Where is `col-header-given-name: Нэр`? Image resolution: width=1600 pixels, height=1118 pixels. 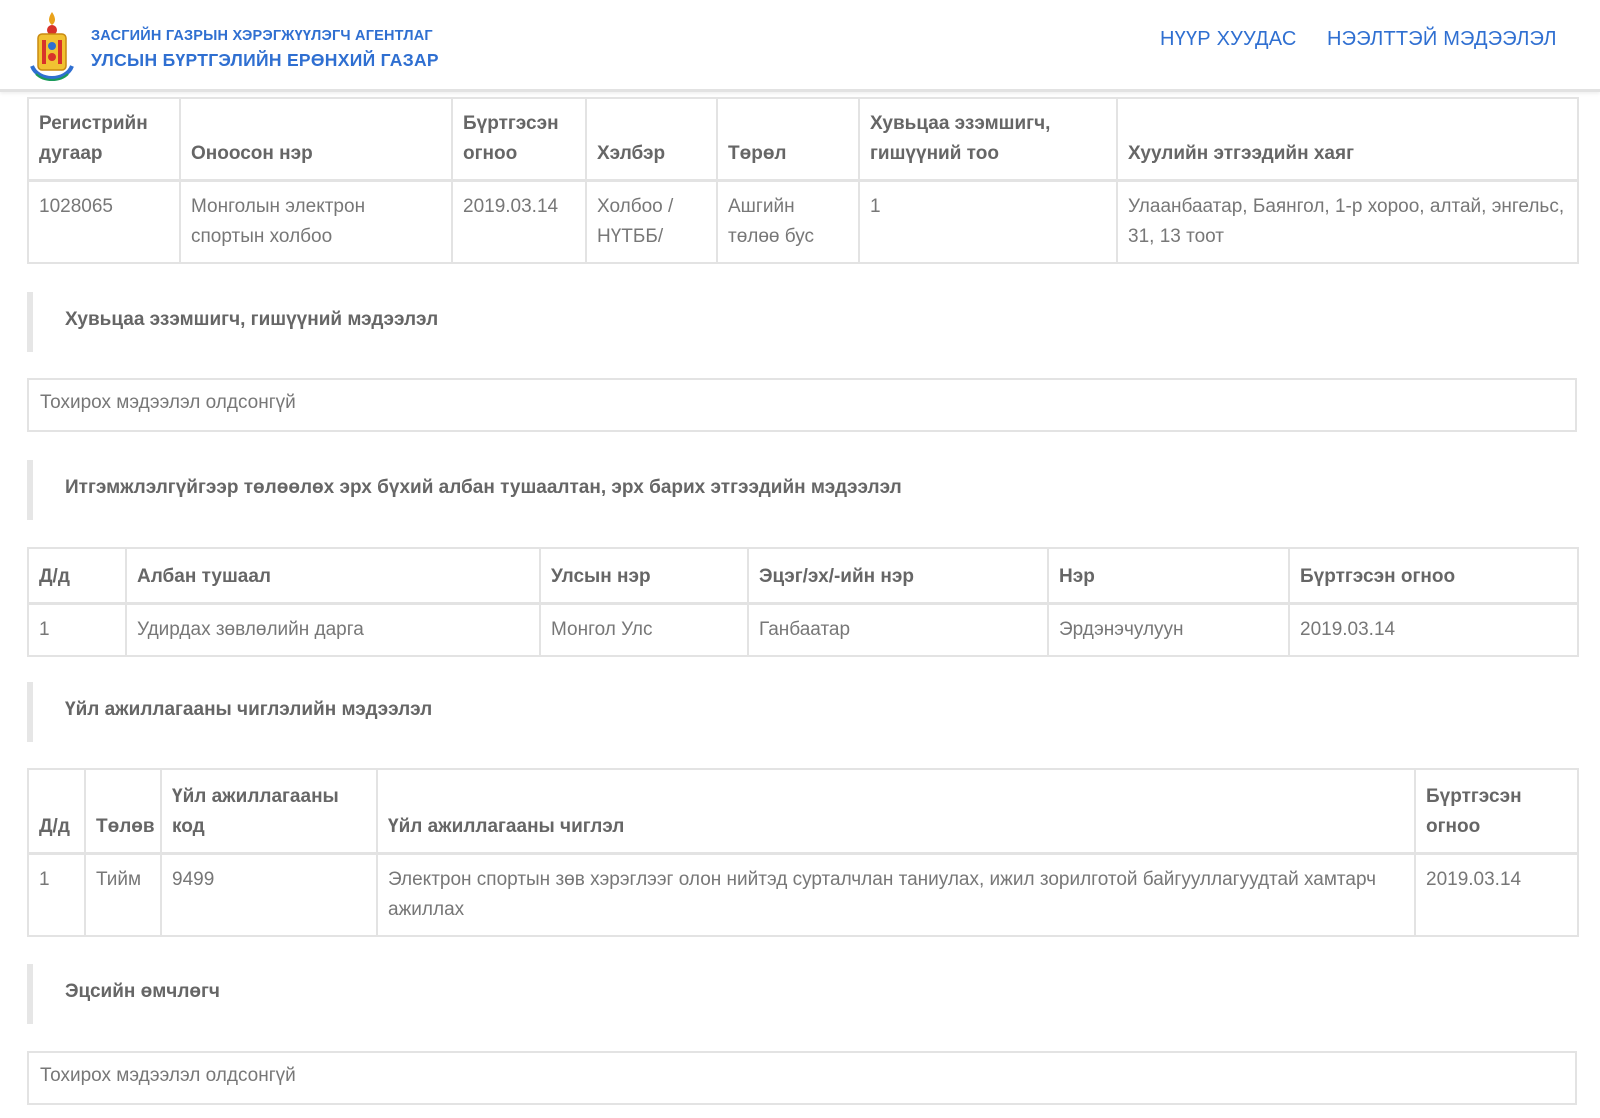 col-header-given-name: Нэр is located at coordinates (1168, 576).